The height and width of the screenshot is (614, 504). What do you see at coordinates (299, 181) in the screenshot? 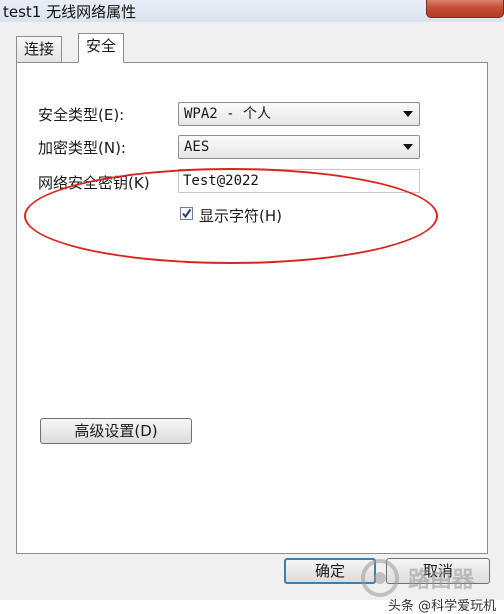
I see `network-key-input` at bounding box center [299, 181].